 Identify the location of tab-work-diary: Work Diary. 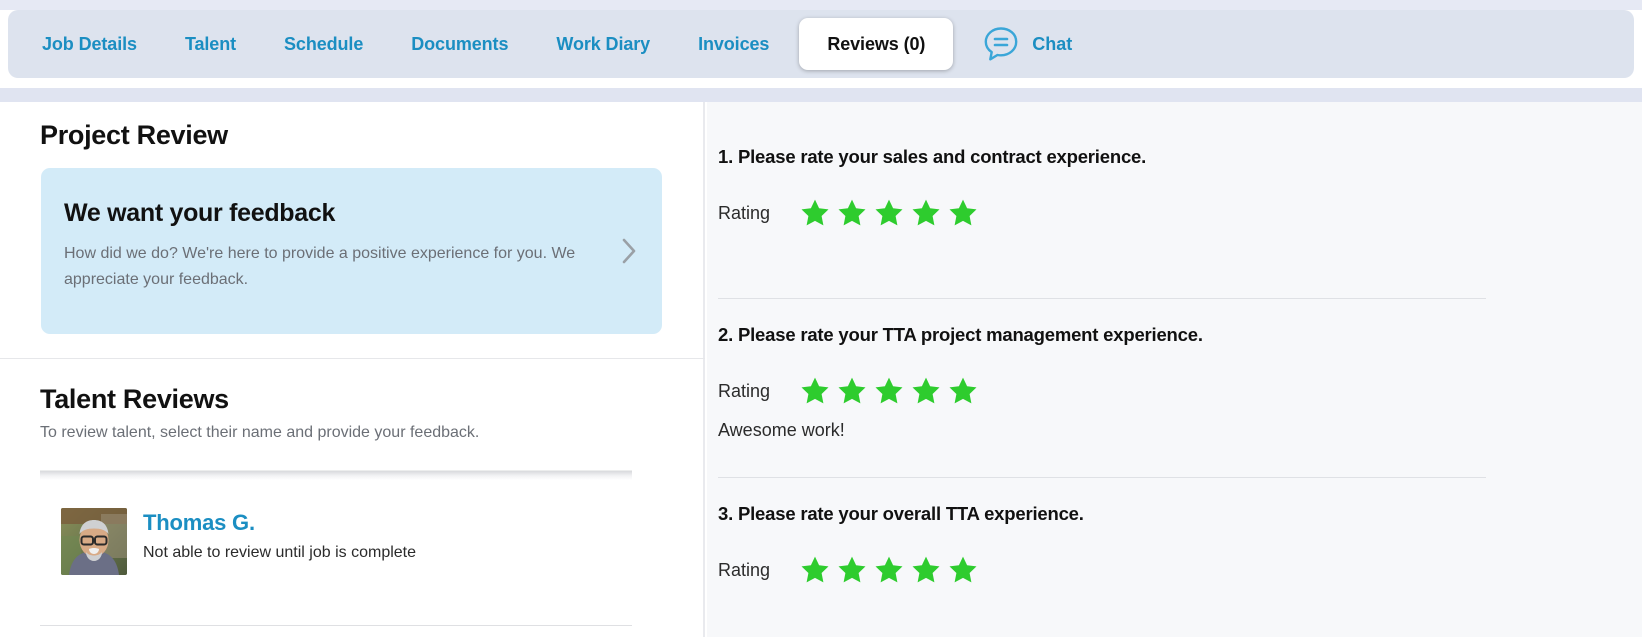
(603, 44).